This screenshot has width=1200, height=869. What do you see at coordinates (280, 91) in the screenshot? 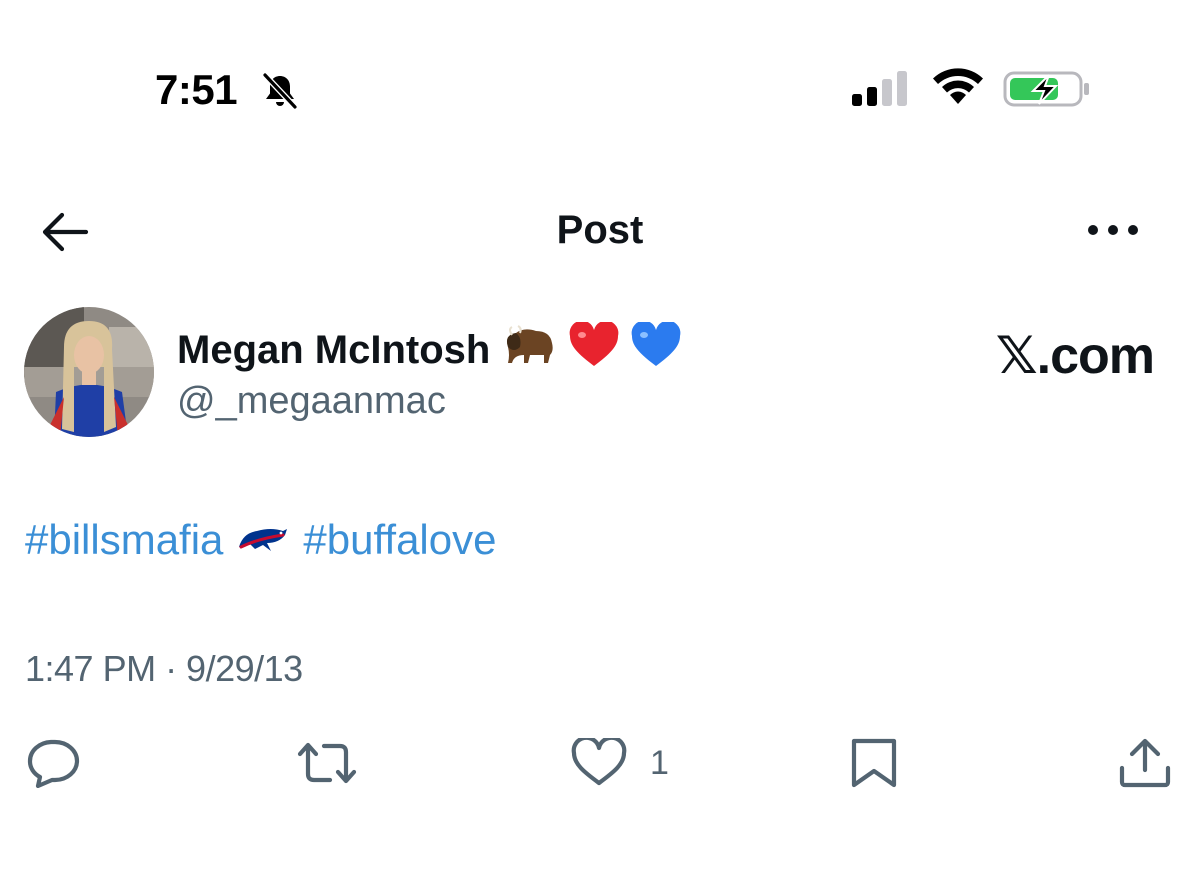
I see `bell-slash-icon` at bounding box center [280, 91].